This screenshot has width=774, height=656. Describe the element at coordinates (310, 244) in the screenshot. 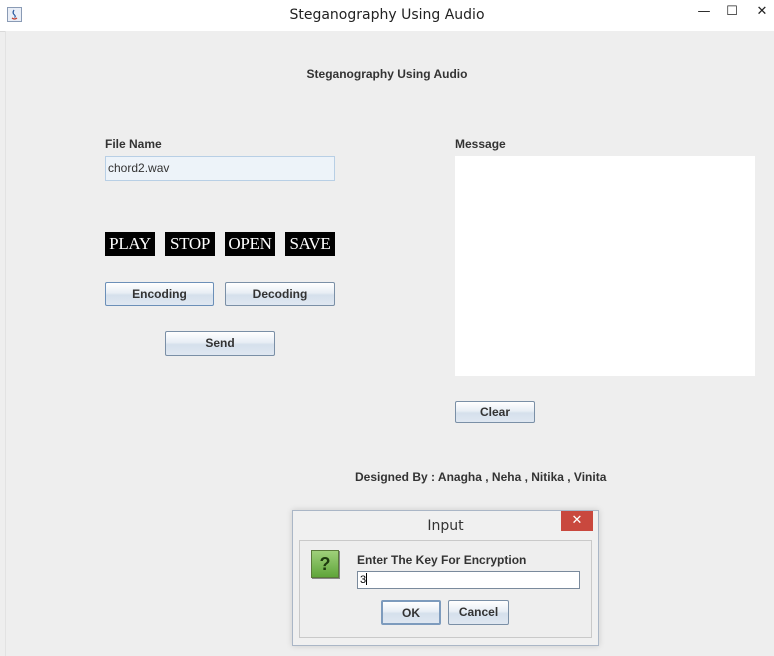

I see `save-button: SAVE` at that location.